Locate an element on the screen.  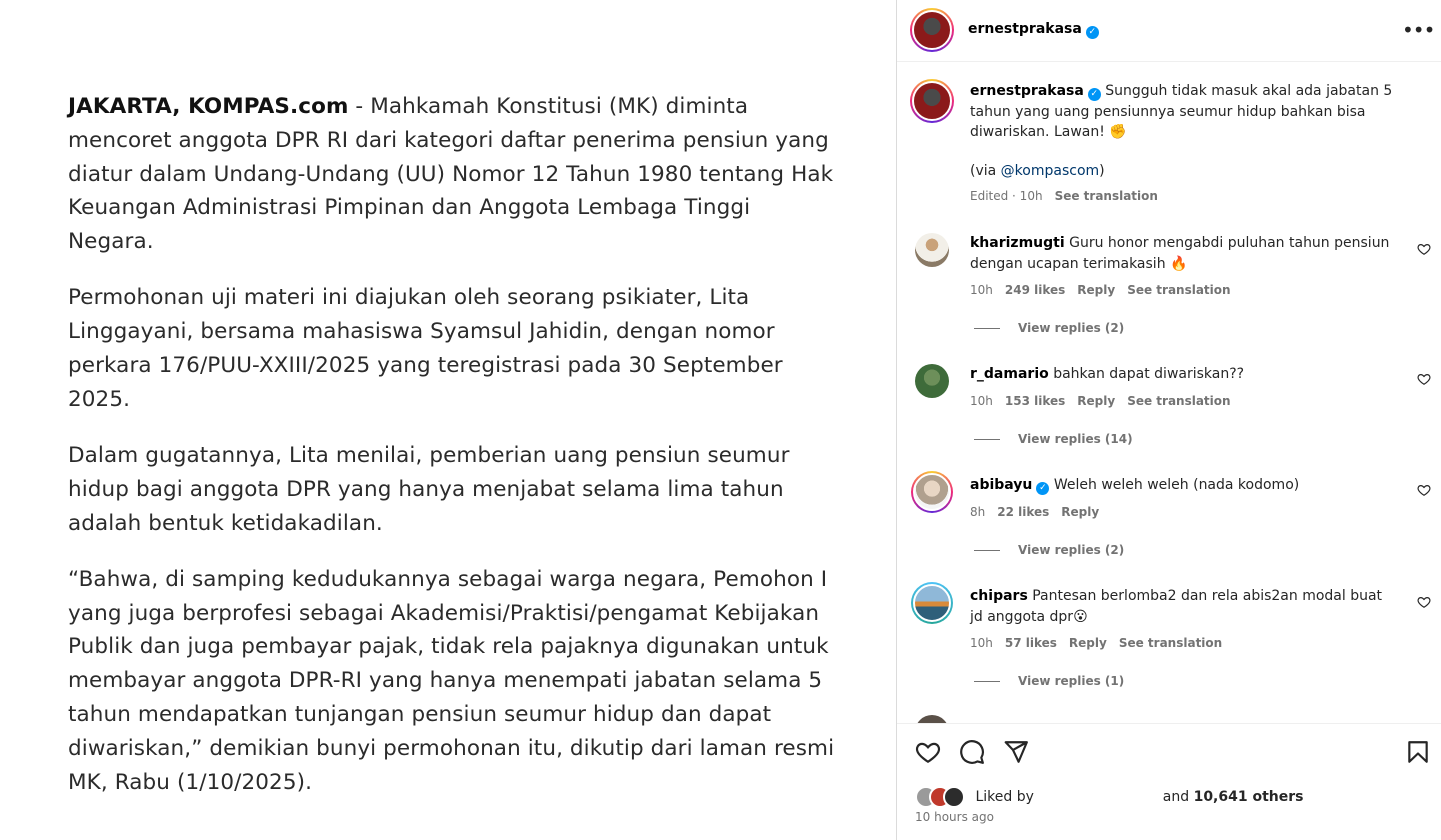
liker-avatar is located at coordinates (954, 797).